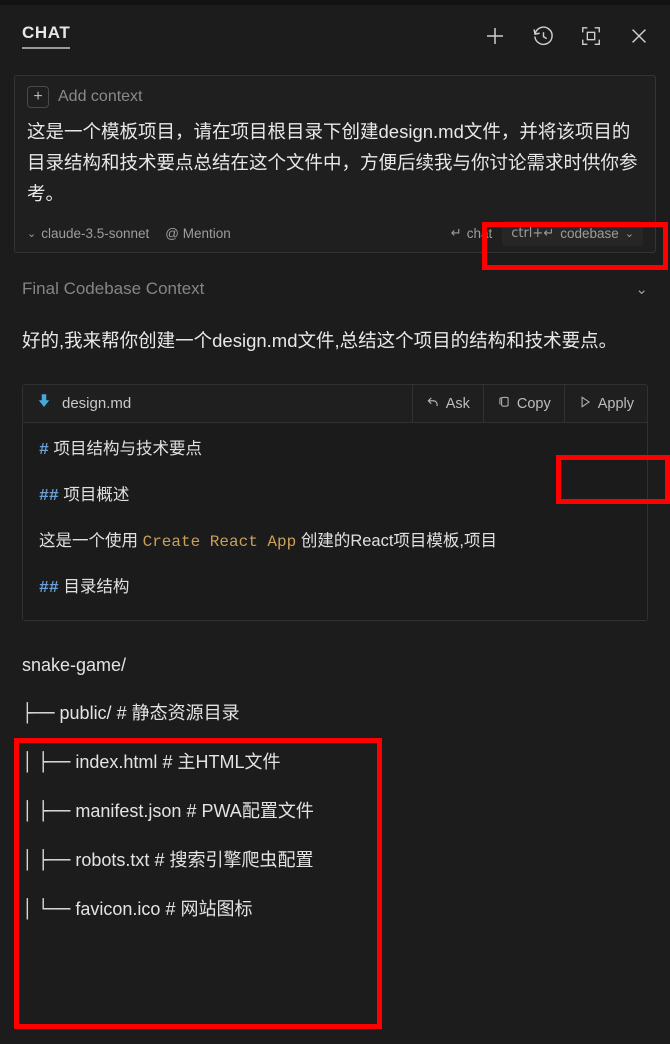 The width and height of the screenshot is (670, 1044). What do you see at coordinates (504, 404) in the screenshot?
I see `clipboard-icon` at bounding box center [504, 404].